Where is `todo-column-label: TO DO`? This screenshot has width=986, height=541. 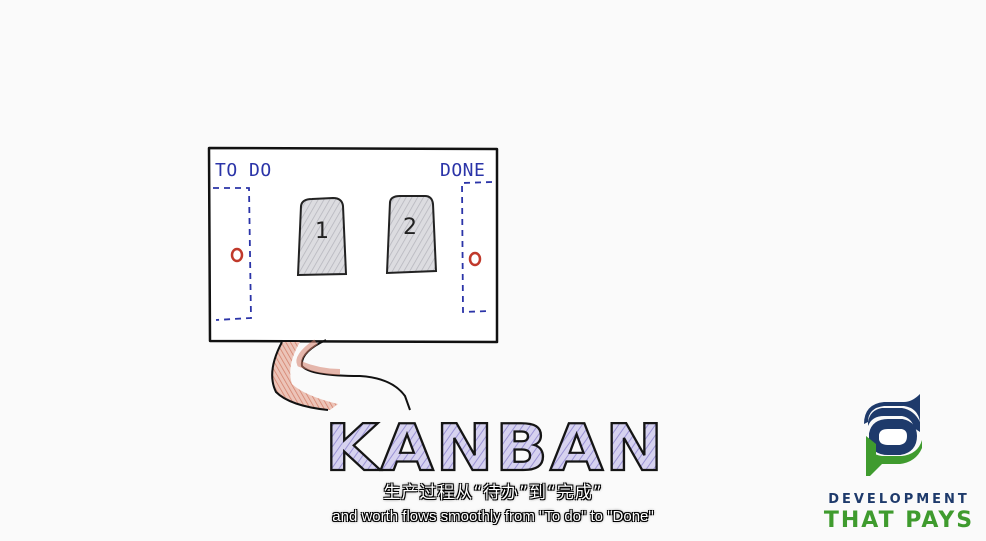
todo-column-label: TO DO is located at coordinates (243, 170).